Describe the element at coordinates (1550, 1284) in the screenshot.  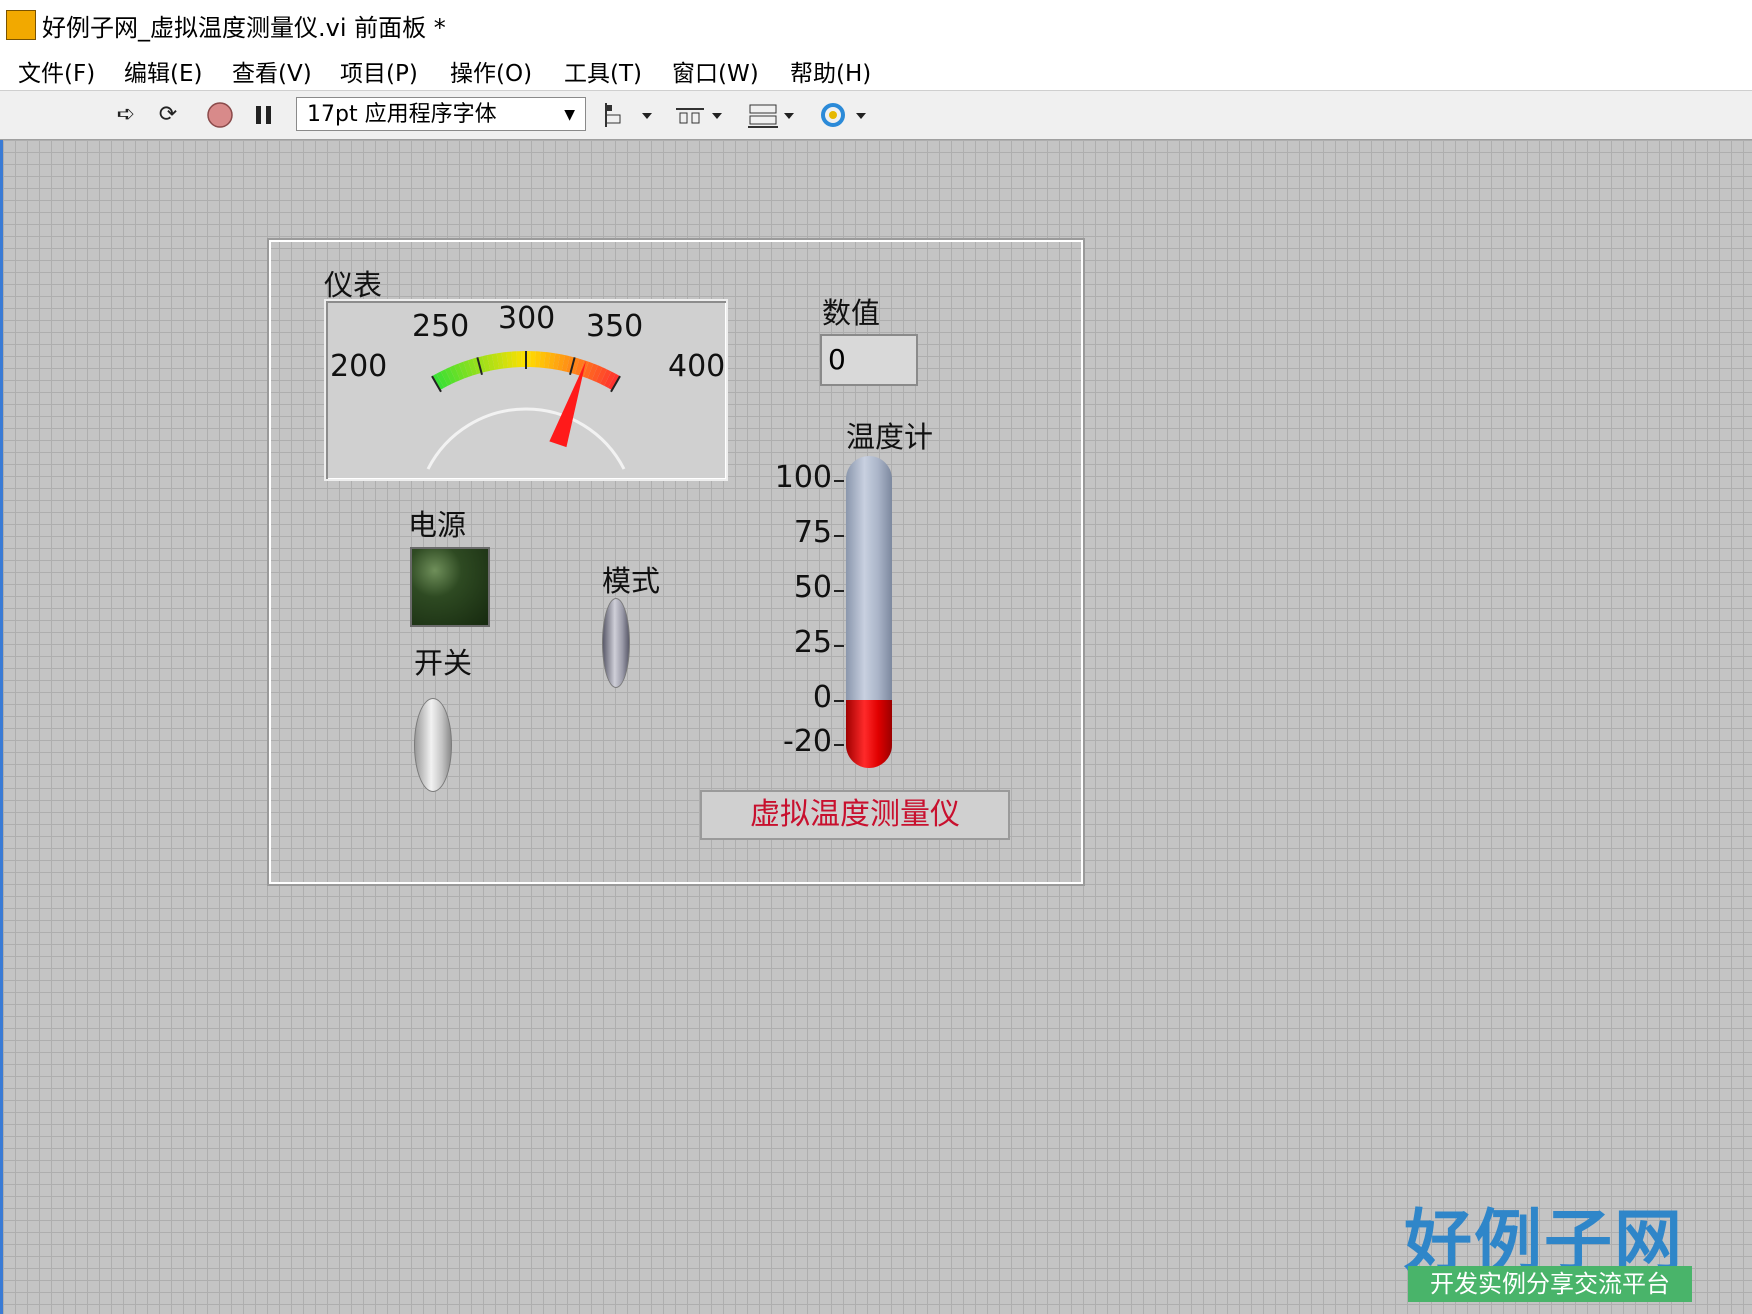
I see `site-logo-tagline: 开发实例分享交流平台` at that location.